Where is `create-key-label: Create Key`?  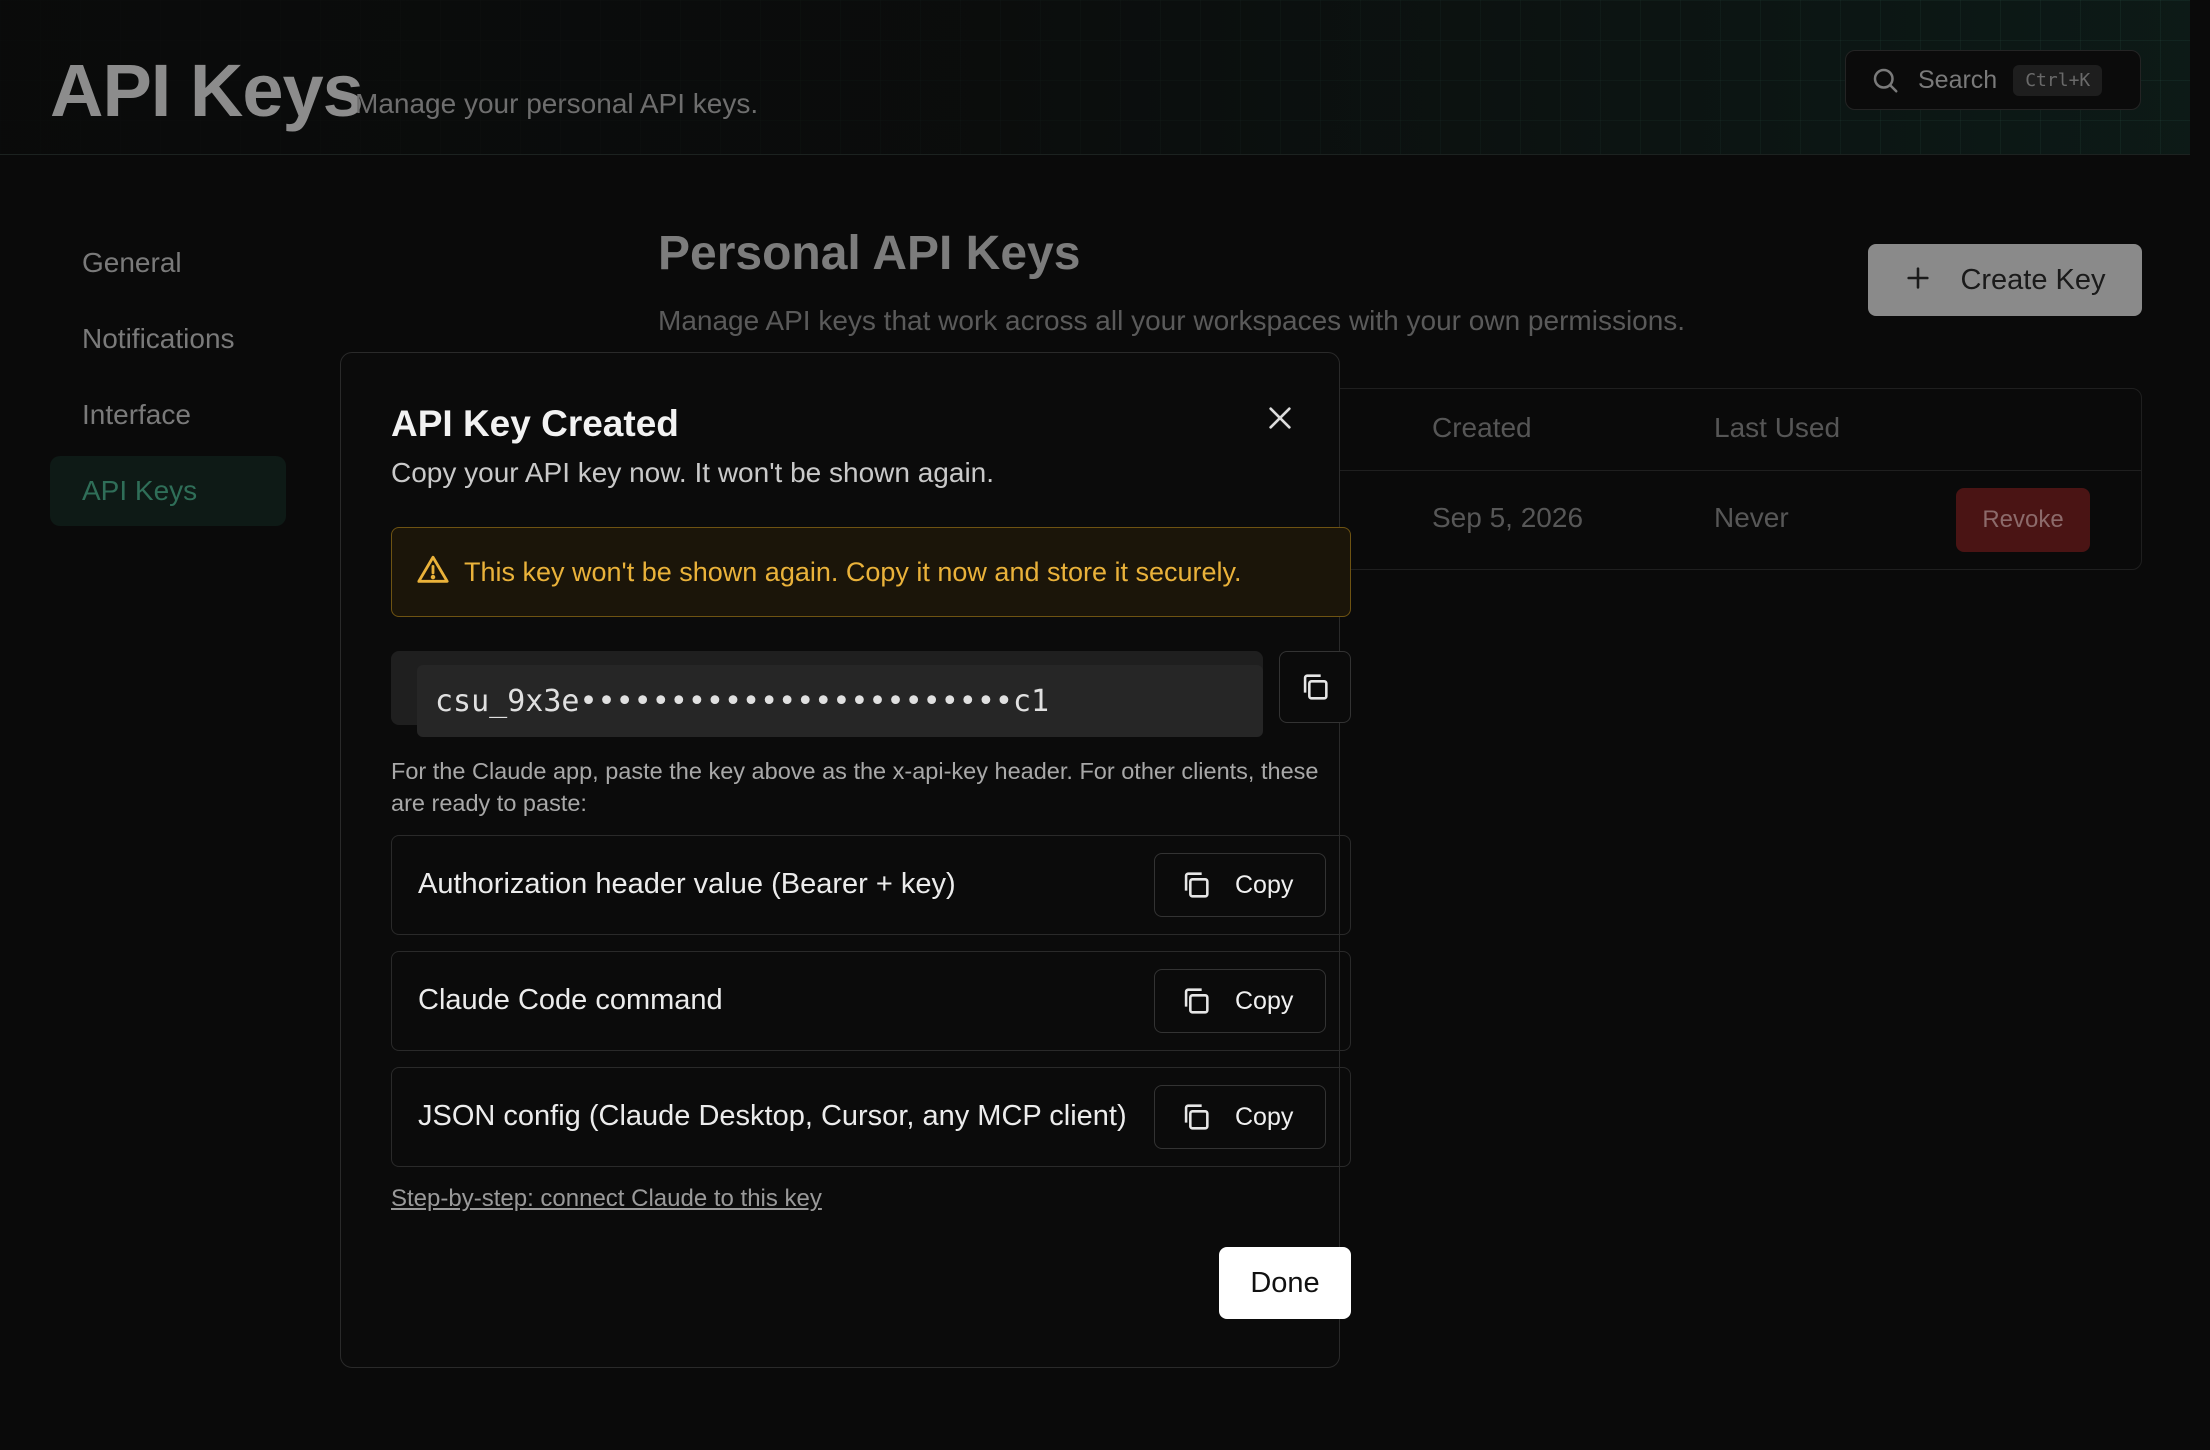 create-key-label: Create Key is located at coordinates (2033, 279).